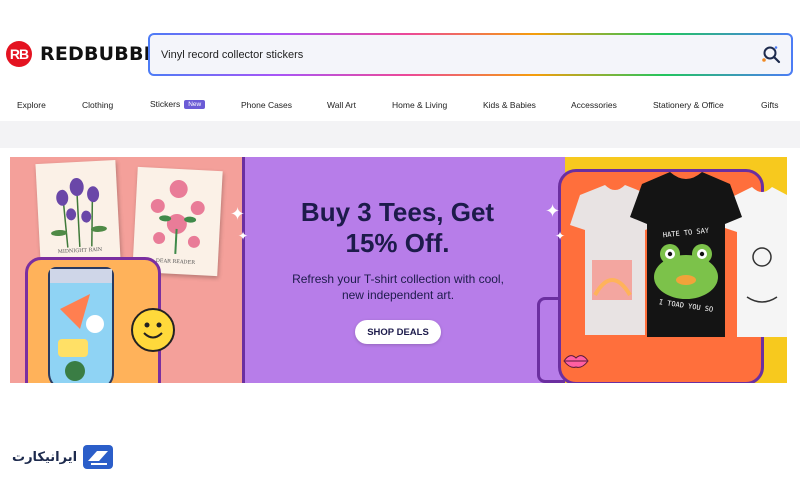 The width and height of the screenshot is (800, 477). I want to click on wall-art-poster: MIDNIGHT RAIN, so click(78, 212).